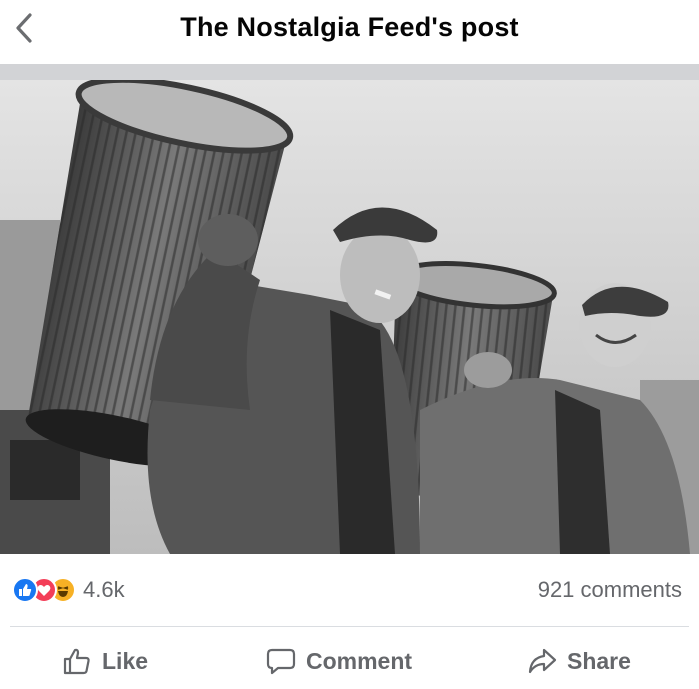  What do you see at coordinates (68, 590) in the screenshot?
I see `reactions-summary: 4.6k` at bounding box center [68, 590].